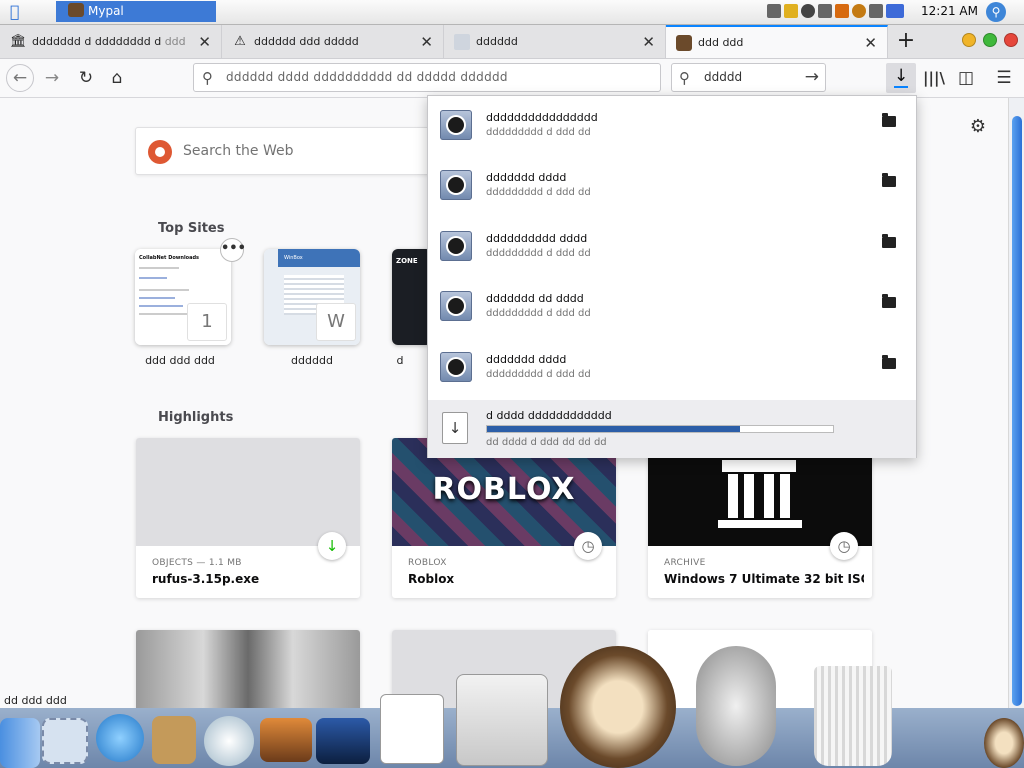 Image resolution: width=1024 pixels, height=768 pixels. I want to click on itunes-icon, so click(229, 741).